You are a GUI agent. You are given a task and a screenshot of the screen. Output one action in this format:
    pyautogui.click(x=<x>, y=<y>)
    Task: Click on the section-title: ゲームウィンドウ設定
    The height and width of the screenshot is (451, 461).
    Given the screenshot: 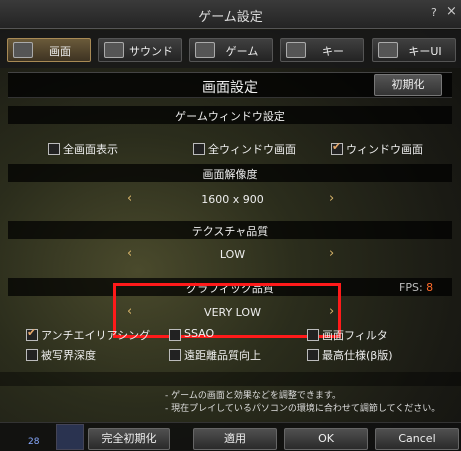 What is the action you would take?
    pyautogui.click(x=230, y=116)
    